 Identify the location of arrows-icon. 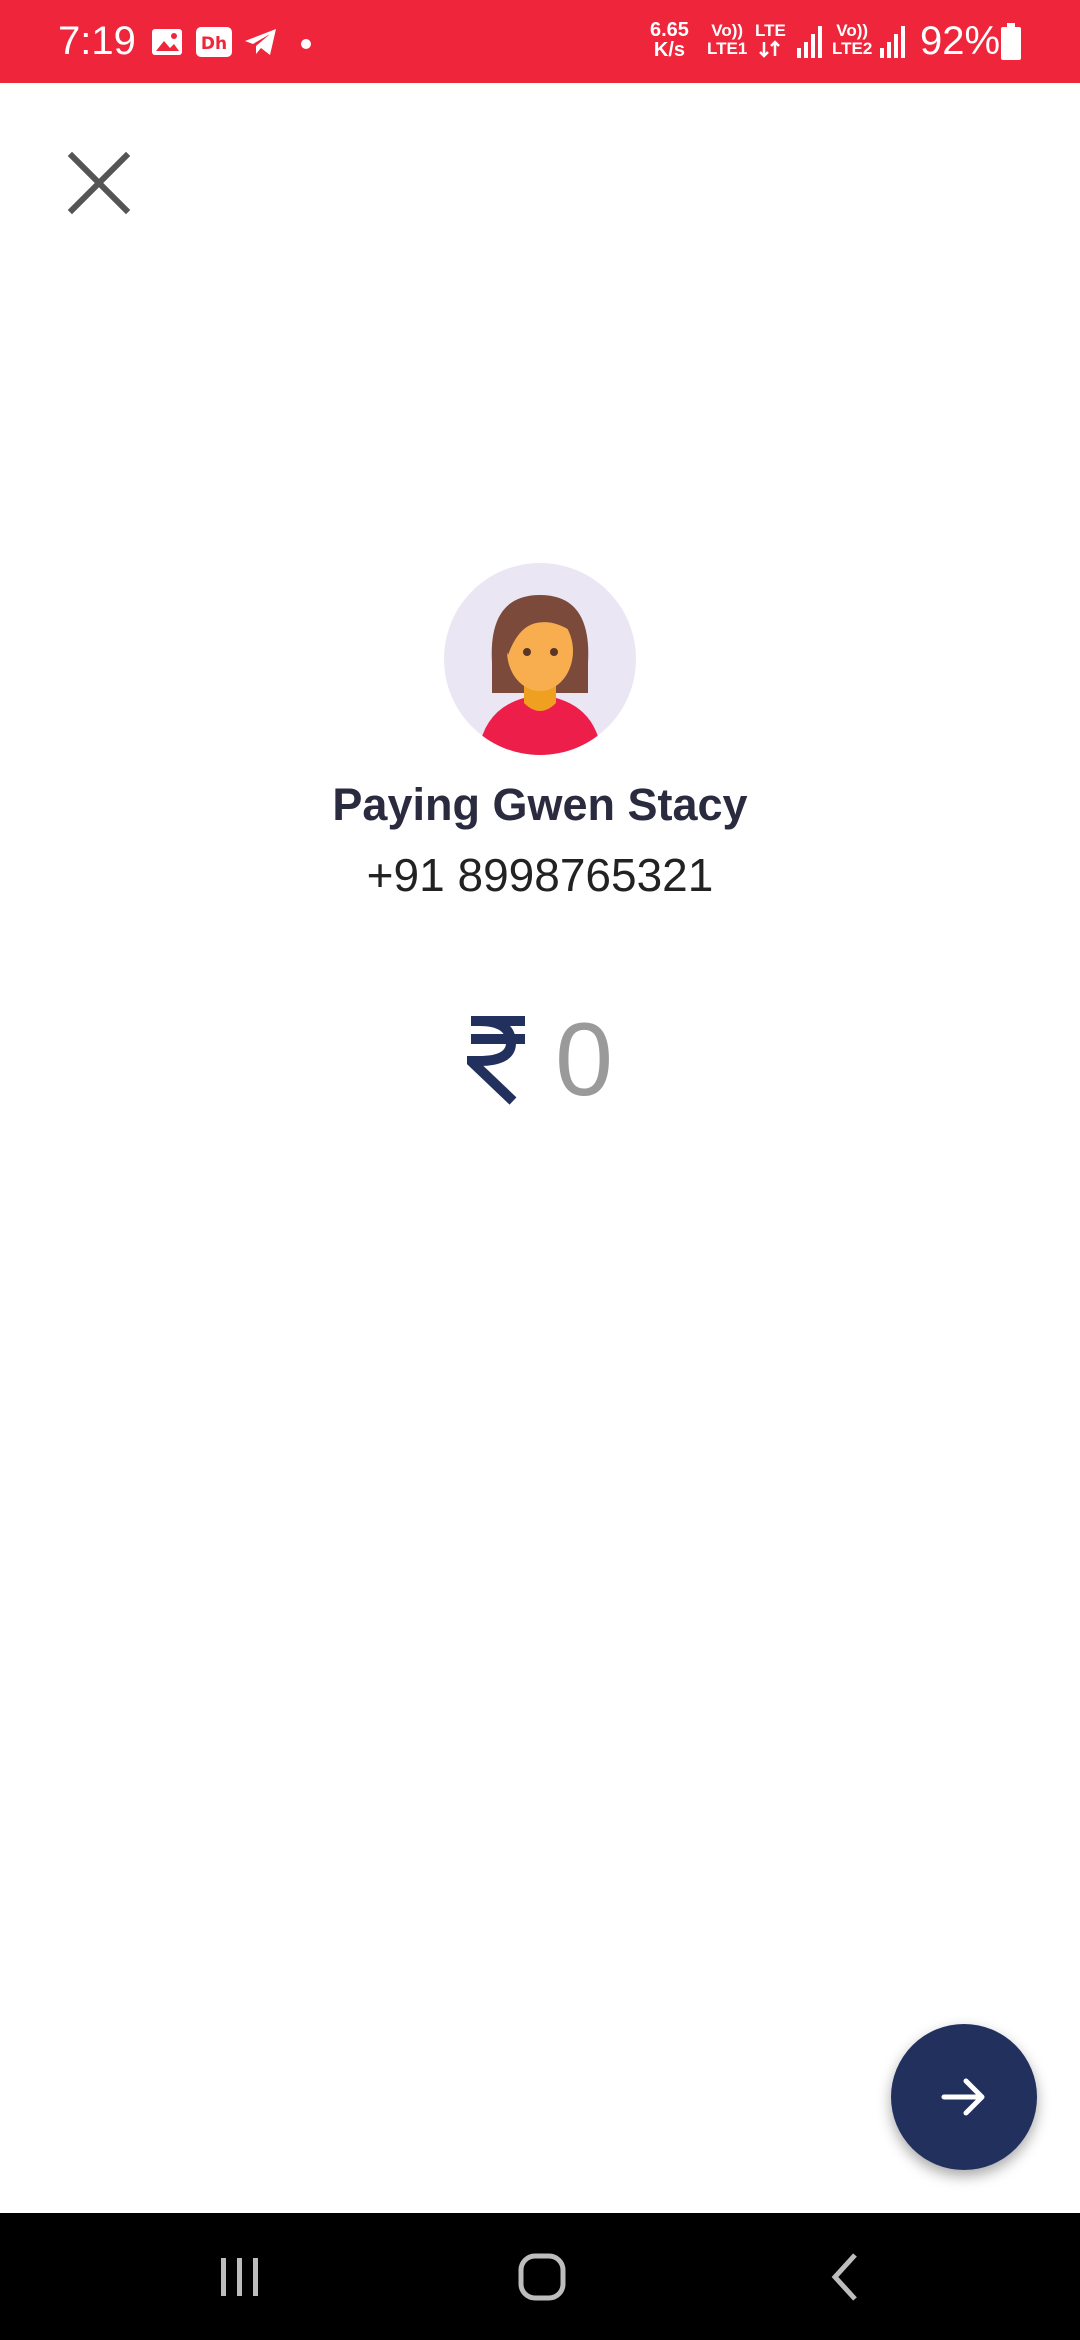
(770, 49).